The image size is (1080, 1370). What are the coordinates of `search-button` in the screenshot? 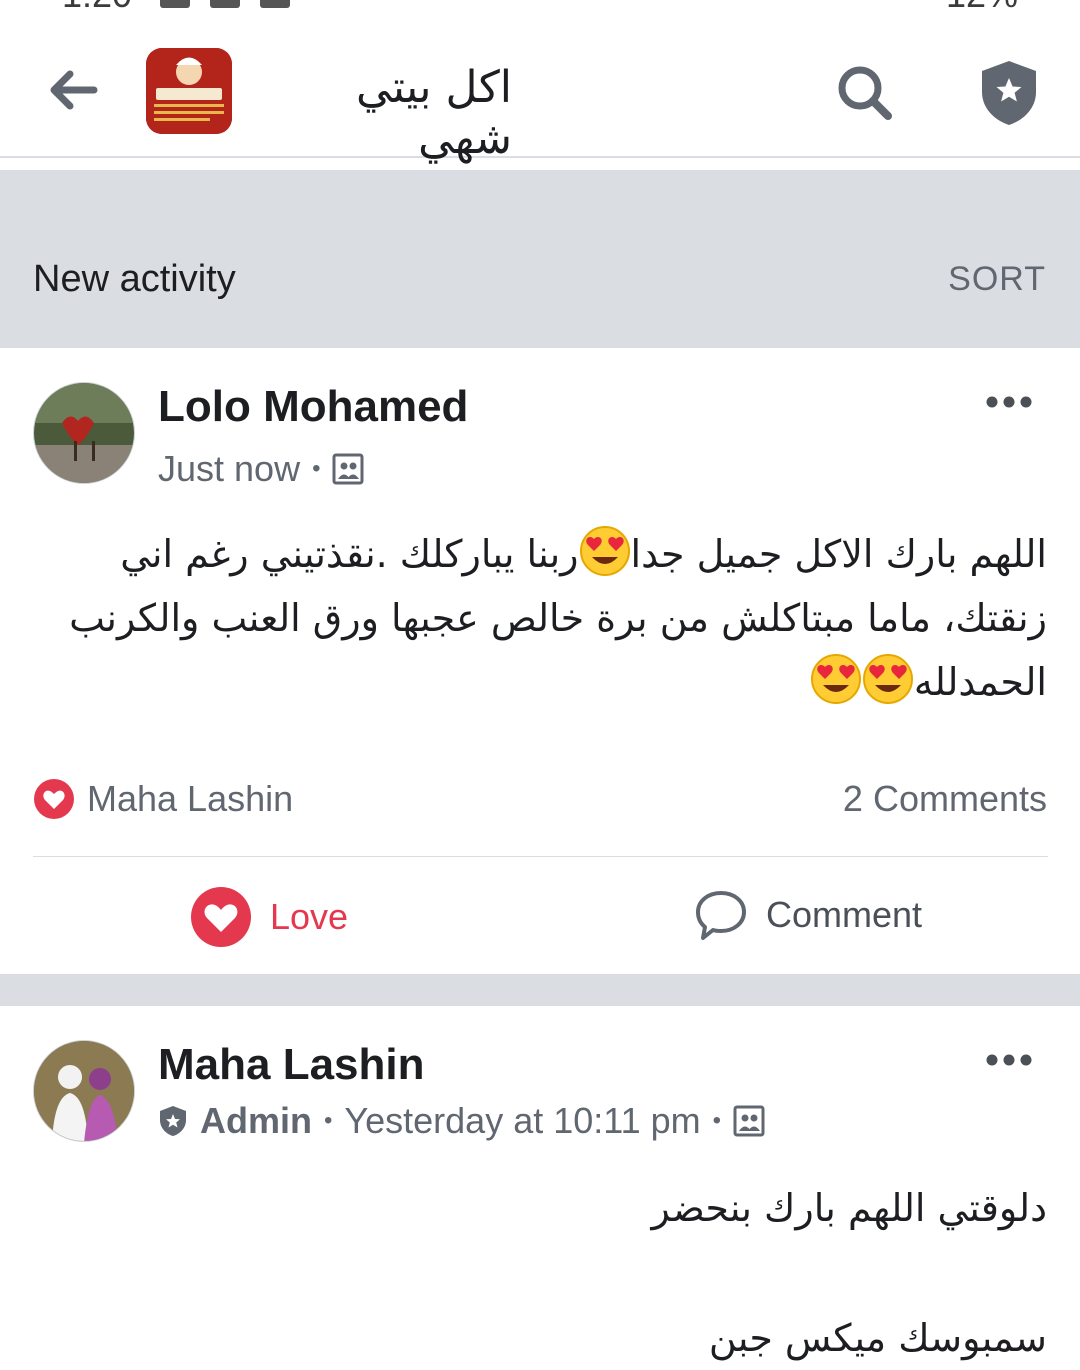 It's located at (865, 93).